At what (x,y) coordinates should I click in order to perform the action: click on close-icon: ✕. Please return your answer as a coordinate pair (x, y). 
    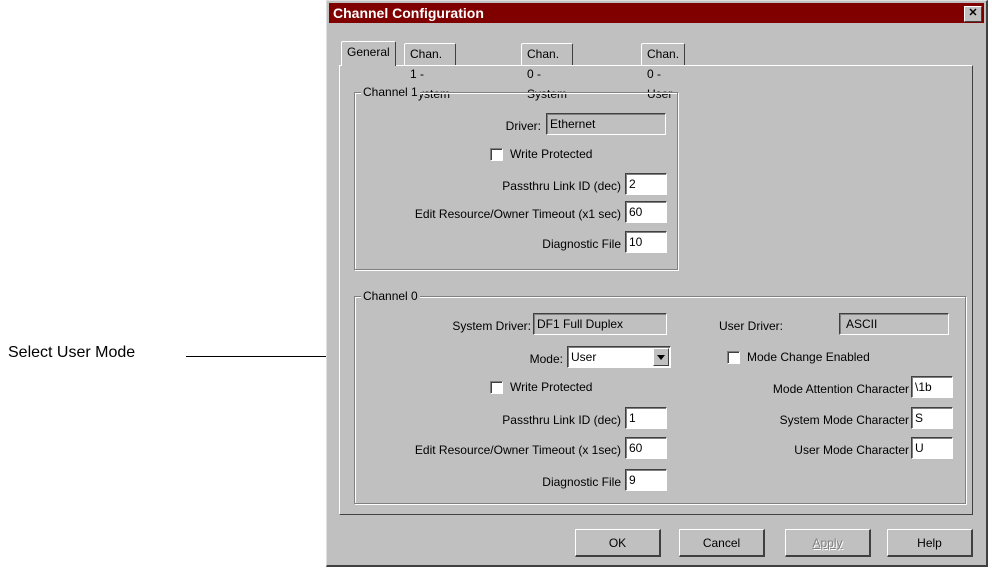
    Looking at the image, I should click on (973, 13).